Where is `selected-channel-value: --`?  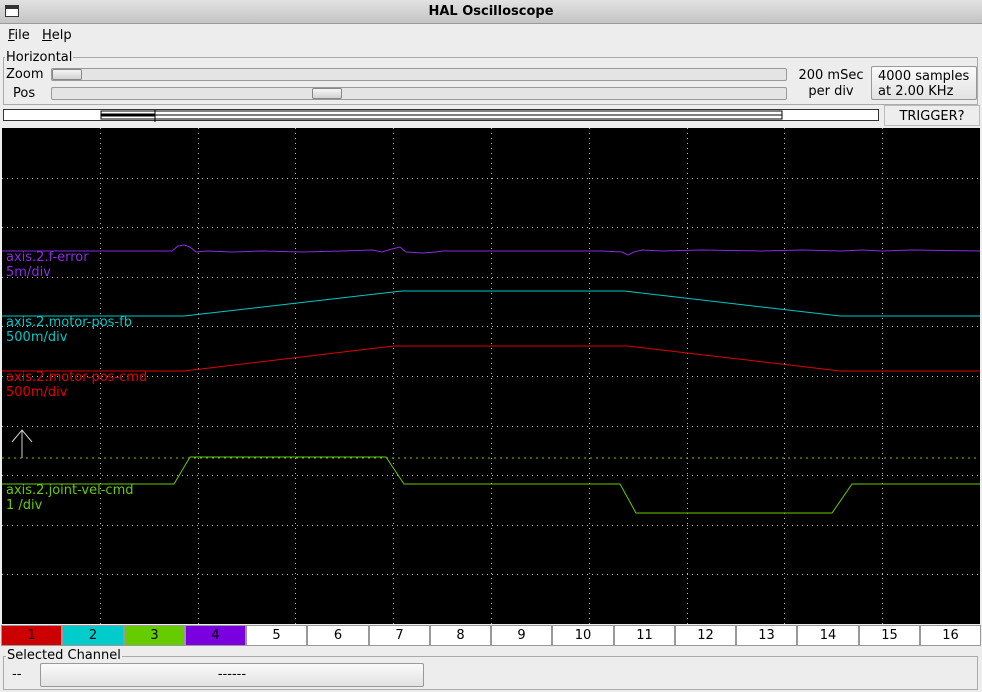 selected-channel-value: -- is located at coordinates (17, 674).